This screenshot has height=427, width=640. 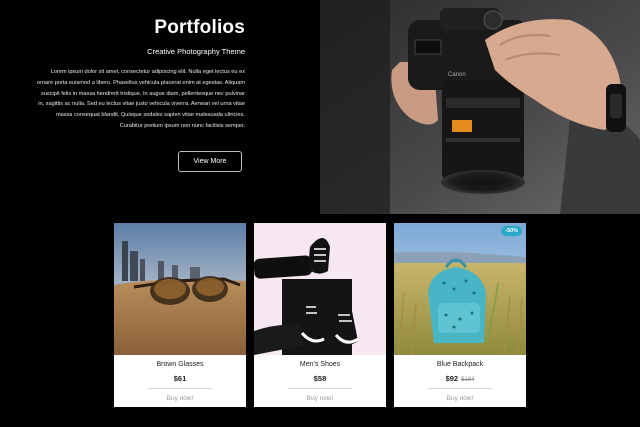 I want to click on hero-title: Portfolios, so click(x=199, y=27).